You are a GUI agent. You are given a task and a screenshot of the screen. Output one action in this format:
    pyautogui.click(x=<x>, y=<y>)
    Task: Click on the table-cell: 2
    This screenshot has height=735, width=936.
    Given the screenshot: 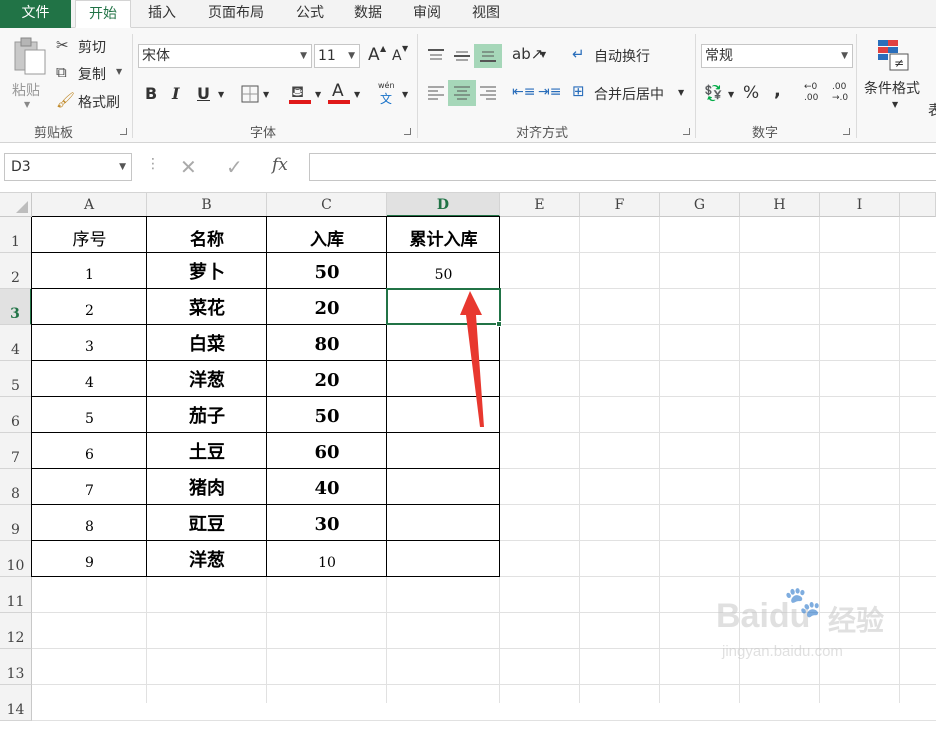 What is the action you would take?
    pyautogui.click(x=89, y=307)
    